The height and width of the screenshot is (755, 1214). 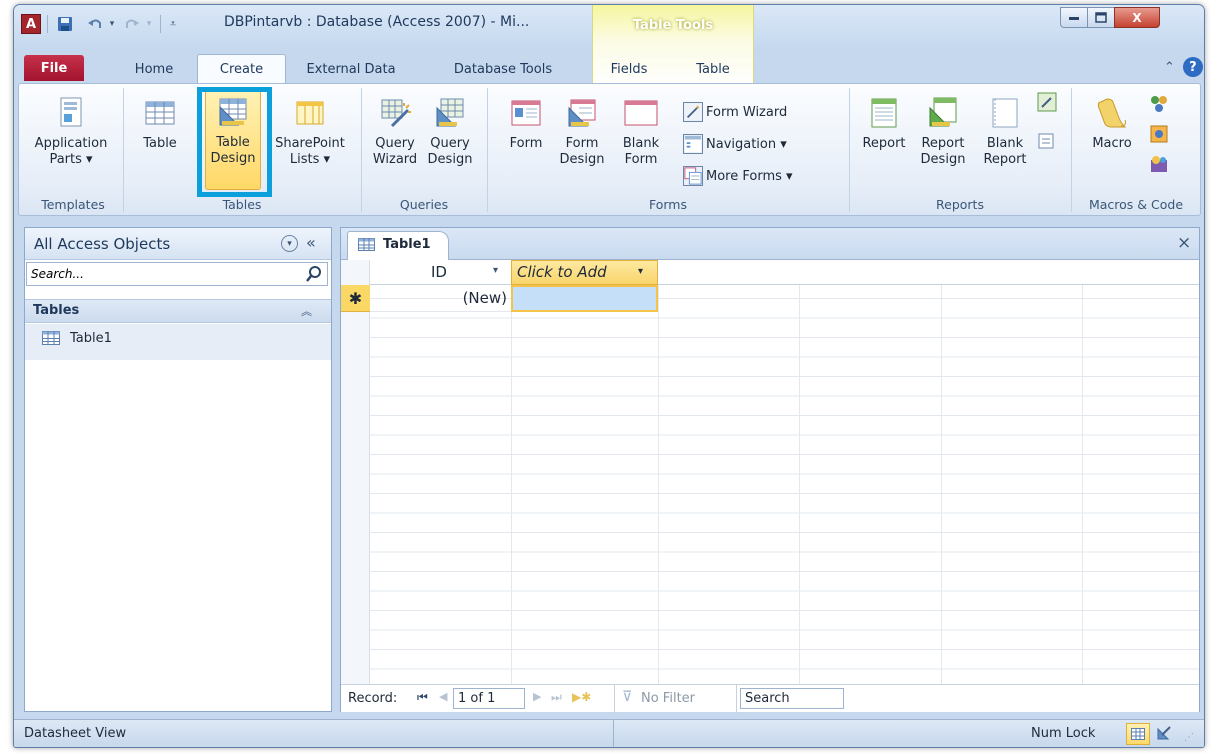 What do you see at coordinates (556, 697) in the screenshot?
I see `last-record-icon: ⏭` at bounding box center [556, 697].